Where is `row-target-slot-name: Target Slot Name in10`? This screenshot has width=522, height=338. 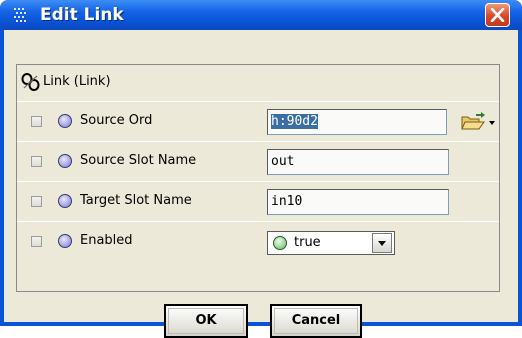 row-target-slot-name: Target Slot Name in10 is located at coordinates (258, 201).